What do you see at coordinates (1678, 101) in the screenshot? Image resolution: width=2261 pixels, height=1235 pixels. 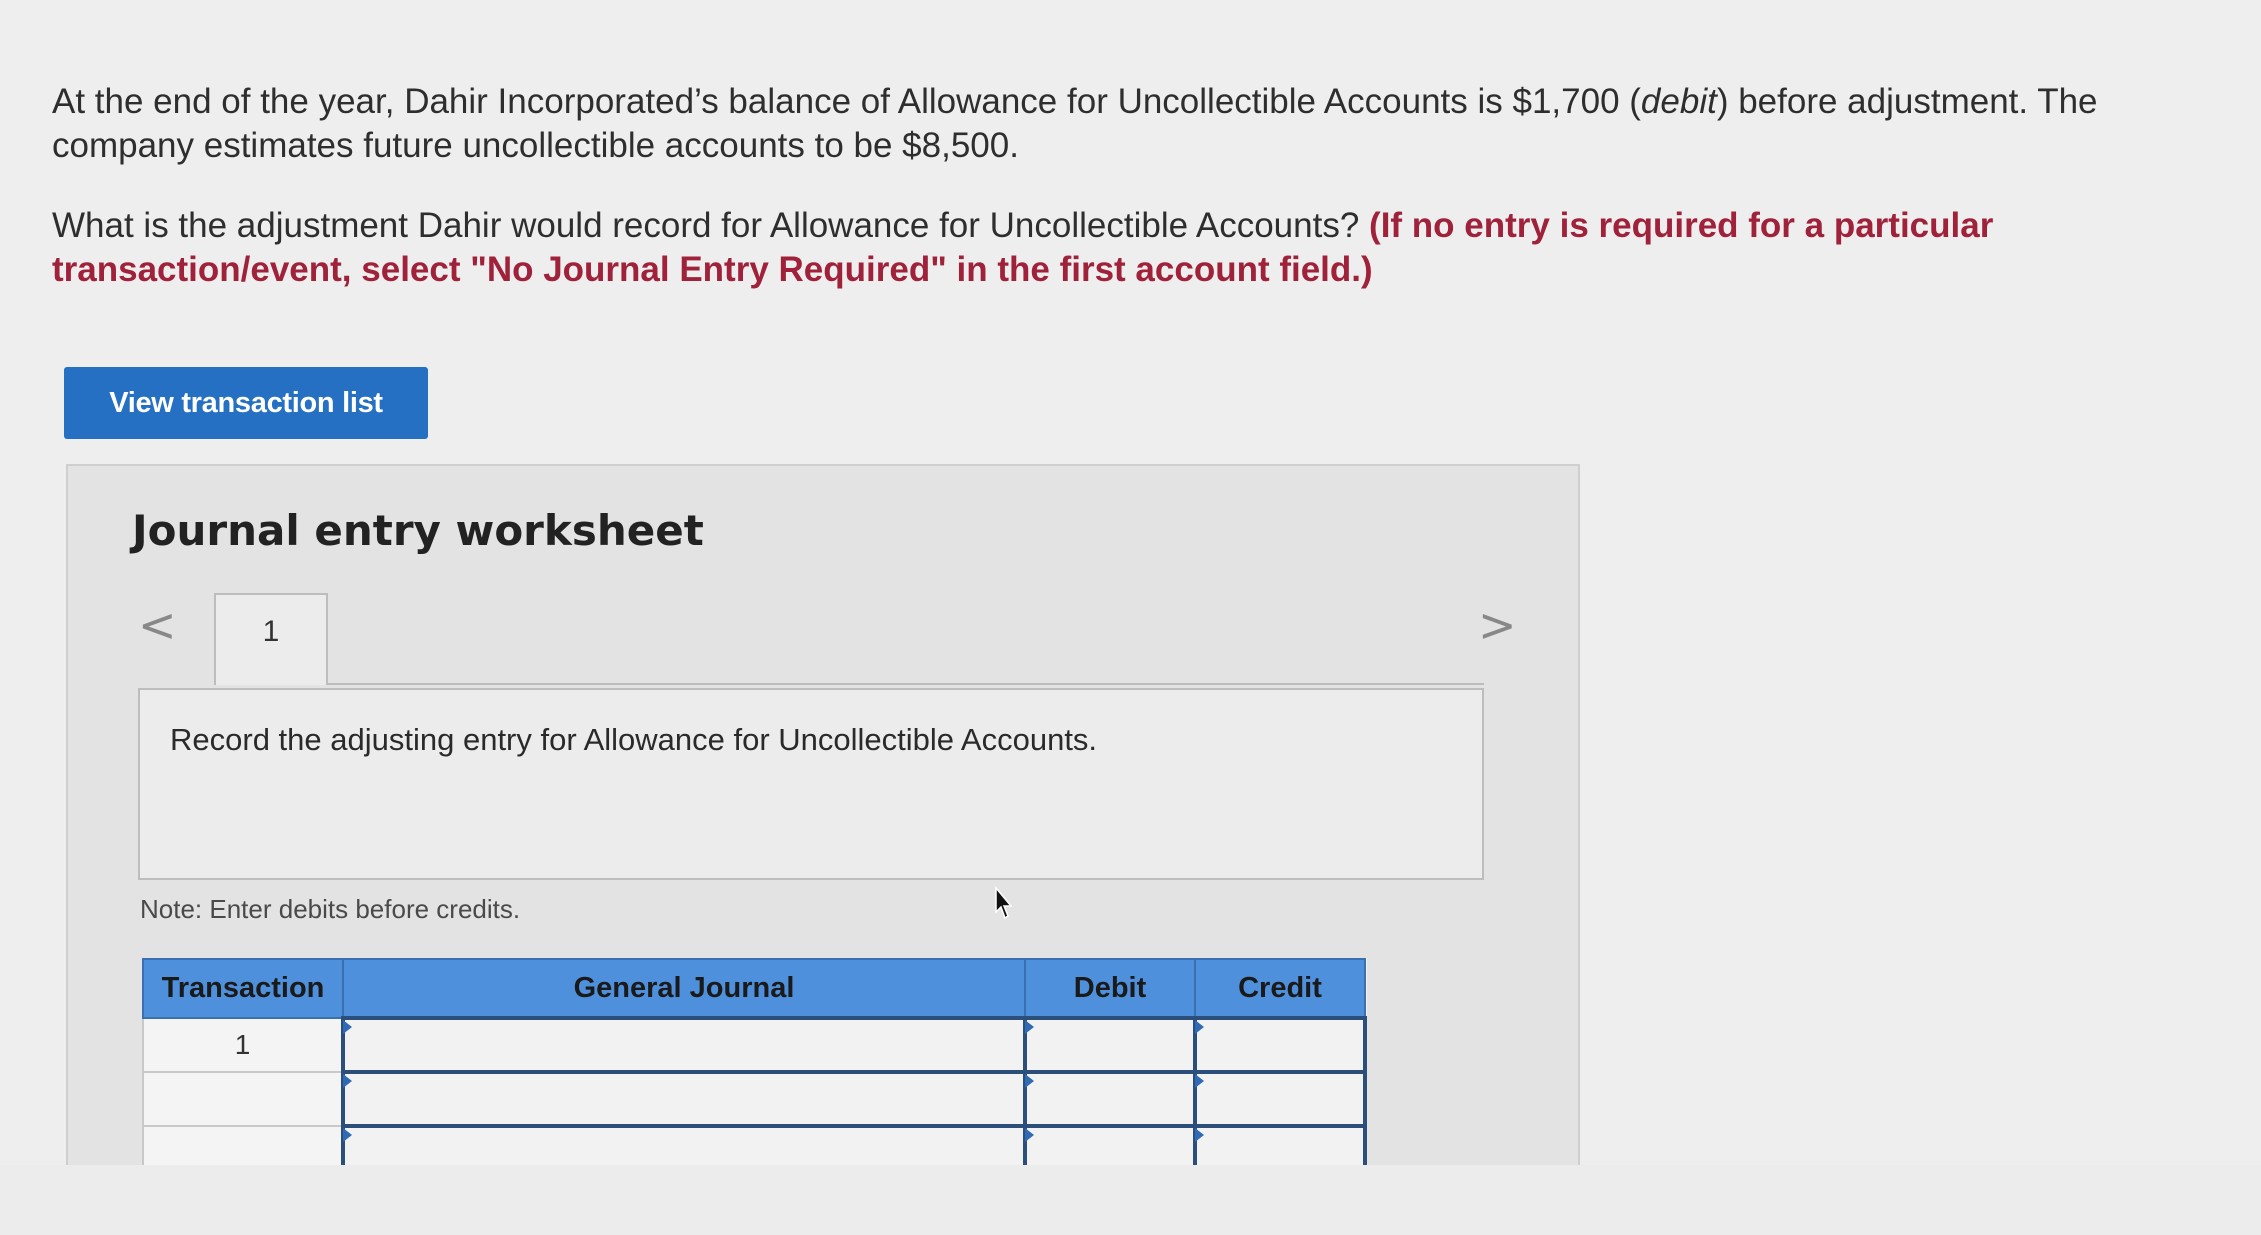 I see `debit-emphasis: debit` at bounding box center [1678, 101].